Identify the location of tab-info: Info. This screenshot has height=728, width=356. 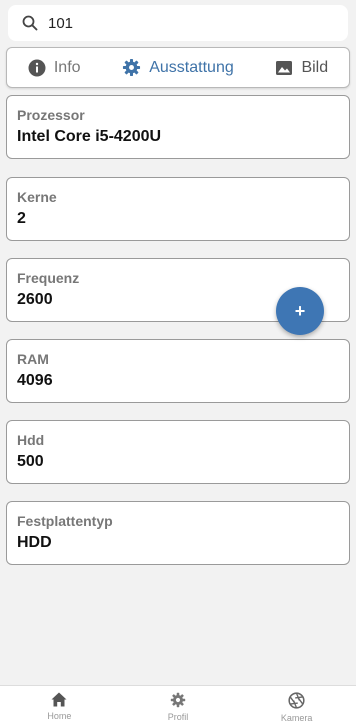
(54, 68).